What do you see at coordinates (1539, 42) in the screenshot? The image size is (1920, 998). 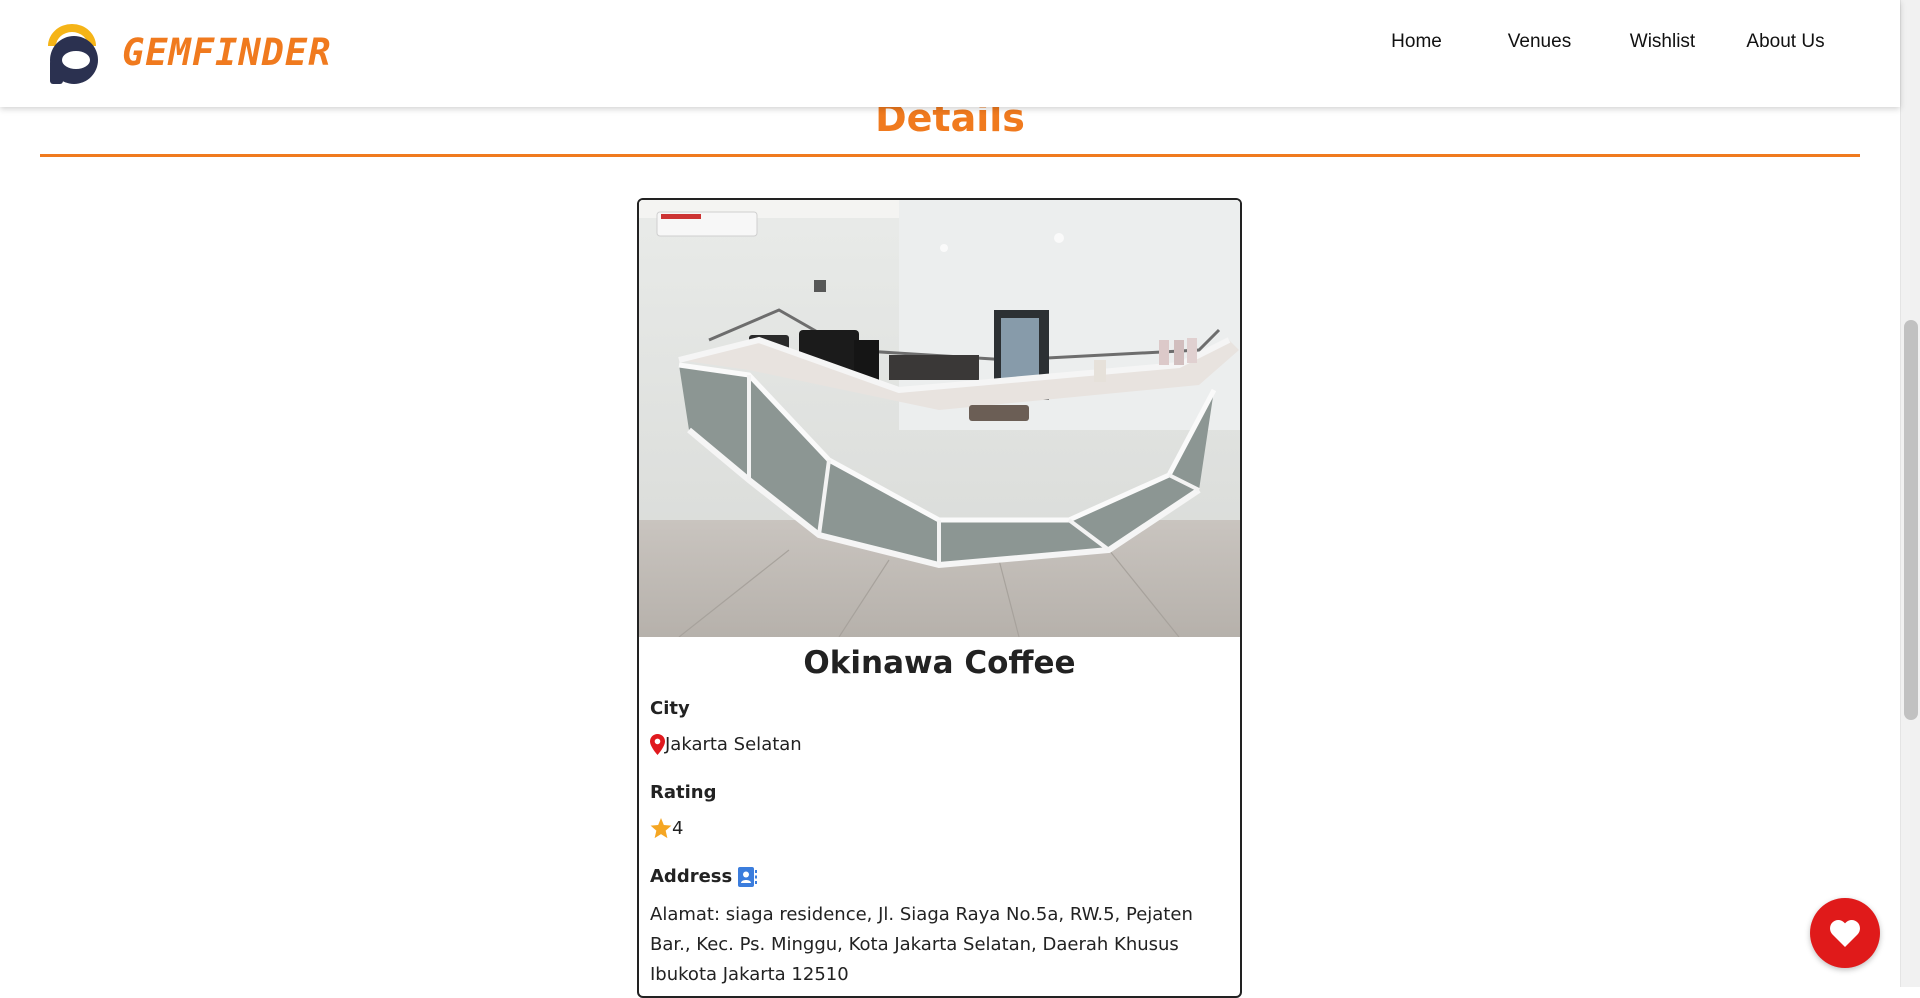 I see `nav-link-venues: Venues` at bounding box center [1539, 42].